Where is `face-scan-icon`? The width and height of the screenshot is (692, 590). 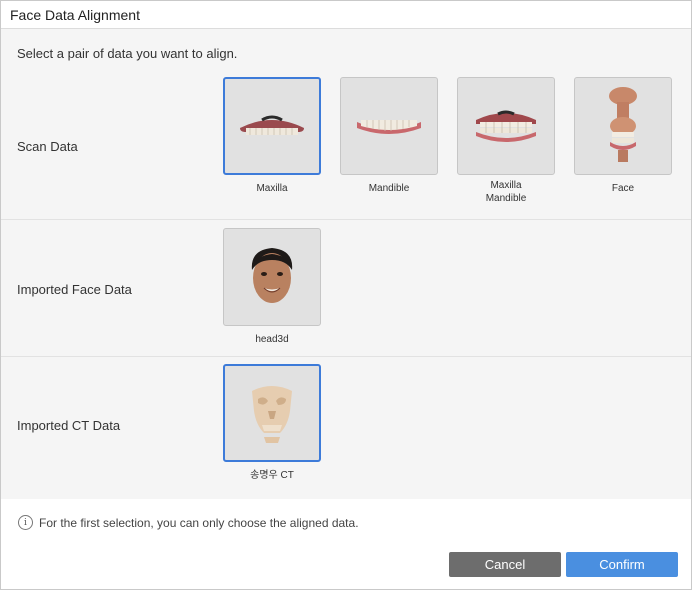 face-scan-icon is located at coordinates (623, 124).